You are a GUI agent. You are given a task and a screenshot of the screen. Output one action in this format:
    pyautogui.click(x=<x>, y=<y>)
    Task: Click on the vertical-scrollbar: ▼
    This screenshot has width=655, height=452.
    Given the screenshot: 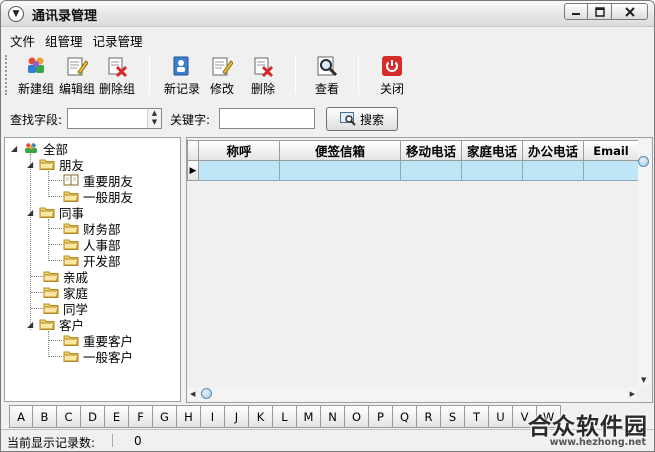 What is the action you would take?
    pyautogui.click(x=644, y=263)
    